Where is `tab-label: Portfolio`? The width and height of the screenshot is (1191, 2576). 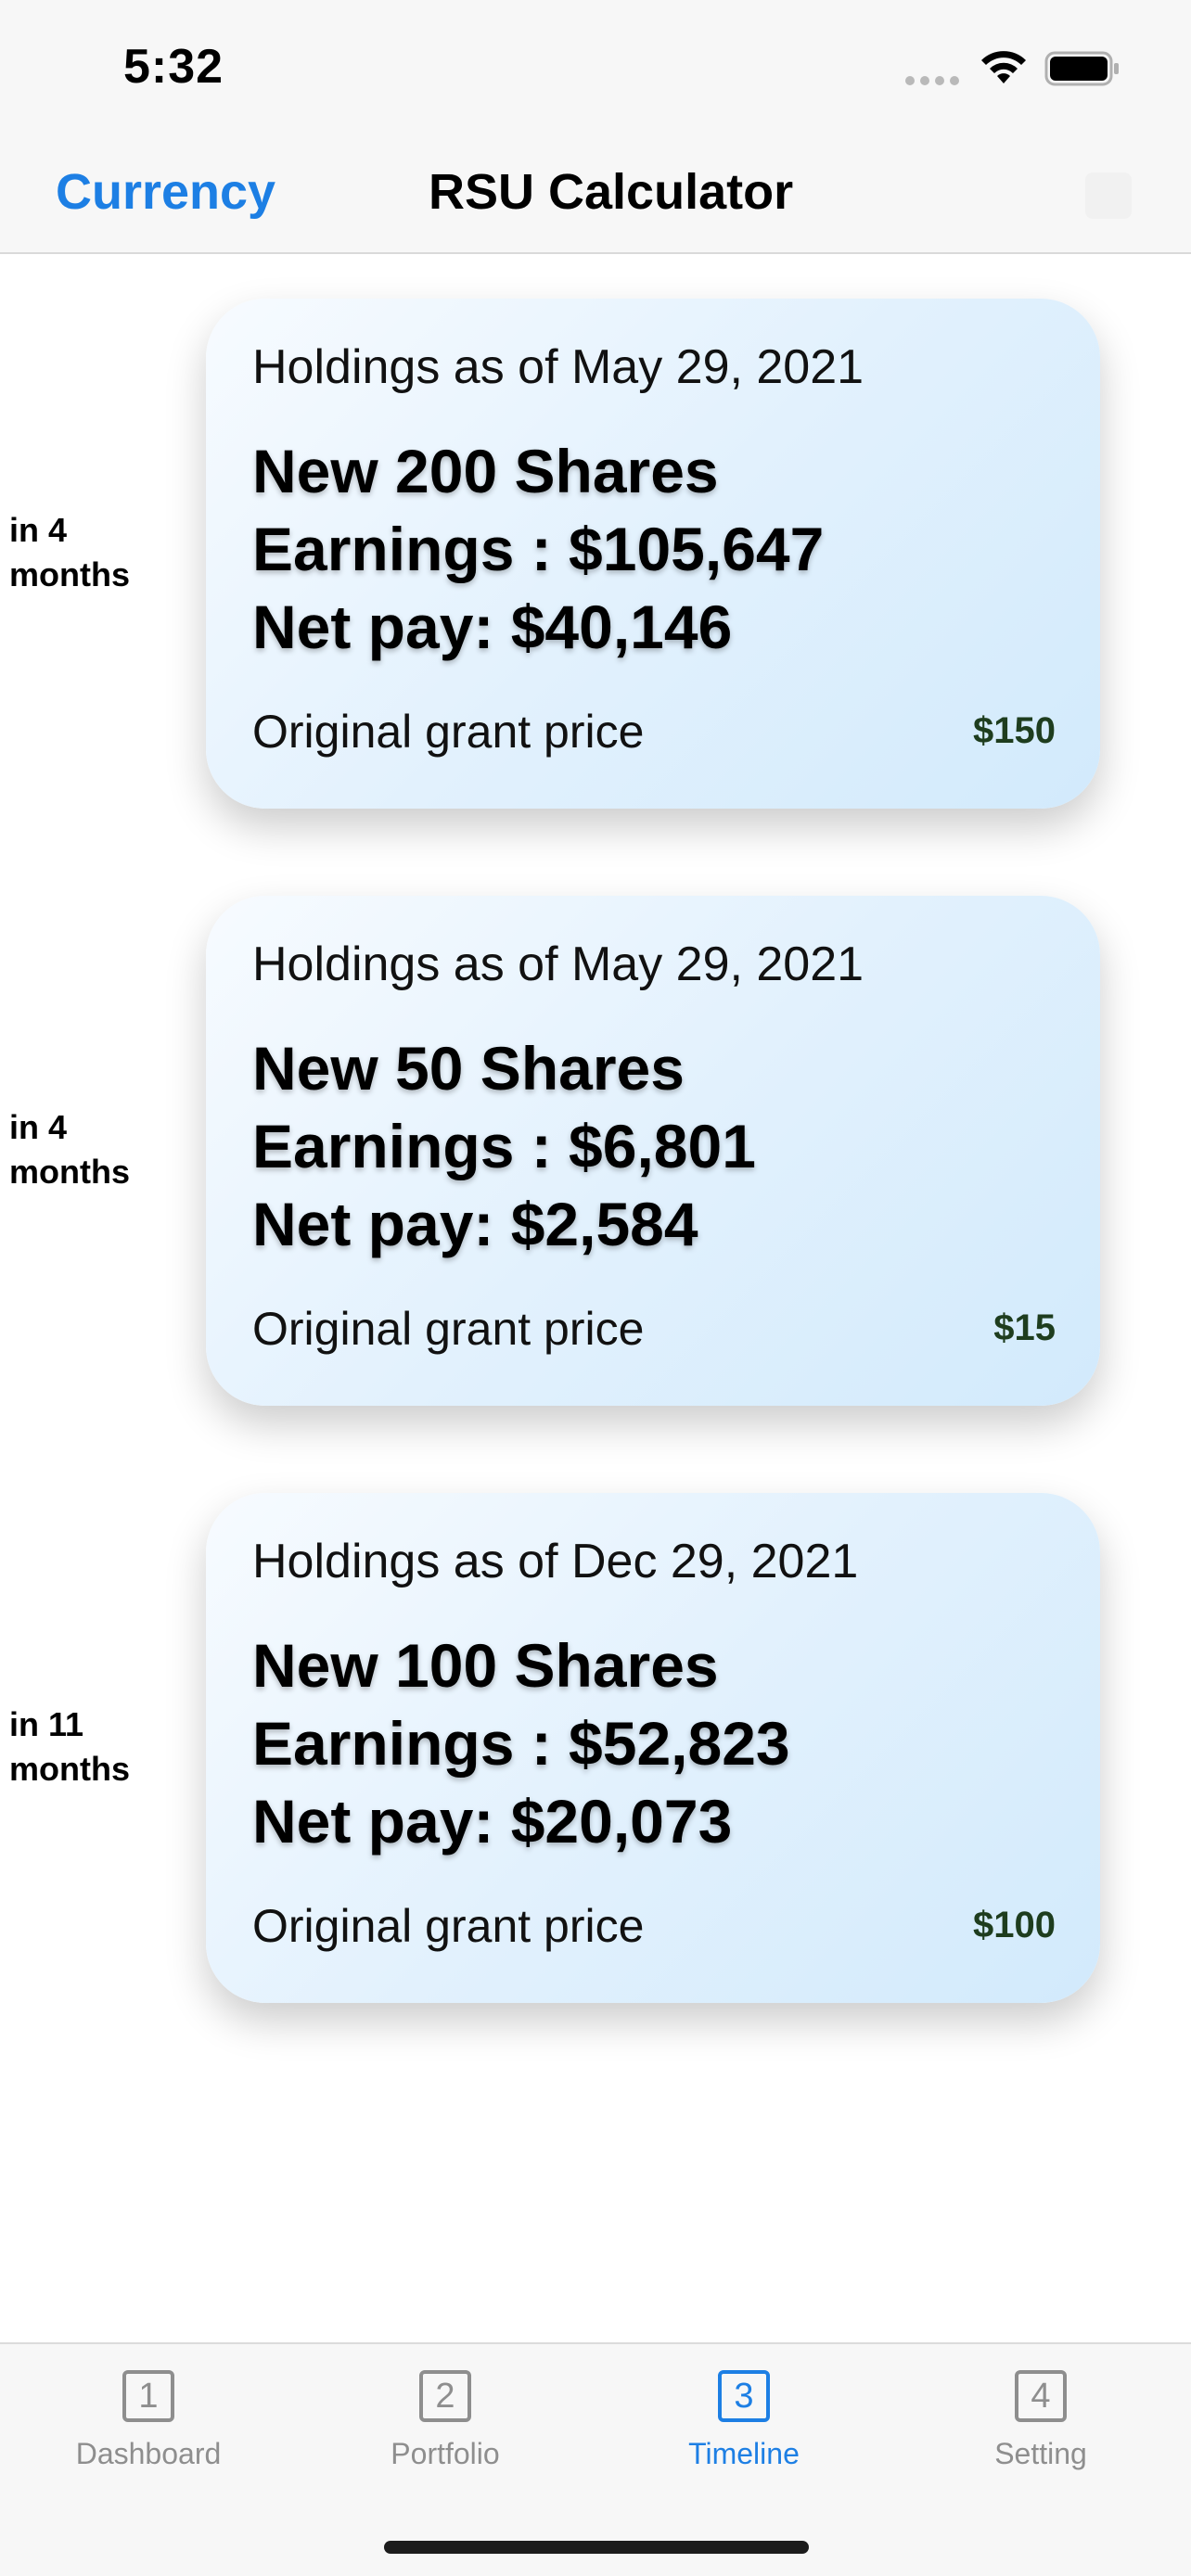
tab-label: Portfolio is located at coordinates (445, 2453).